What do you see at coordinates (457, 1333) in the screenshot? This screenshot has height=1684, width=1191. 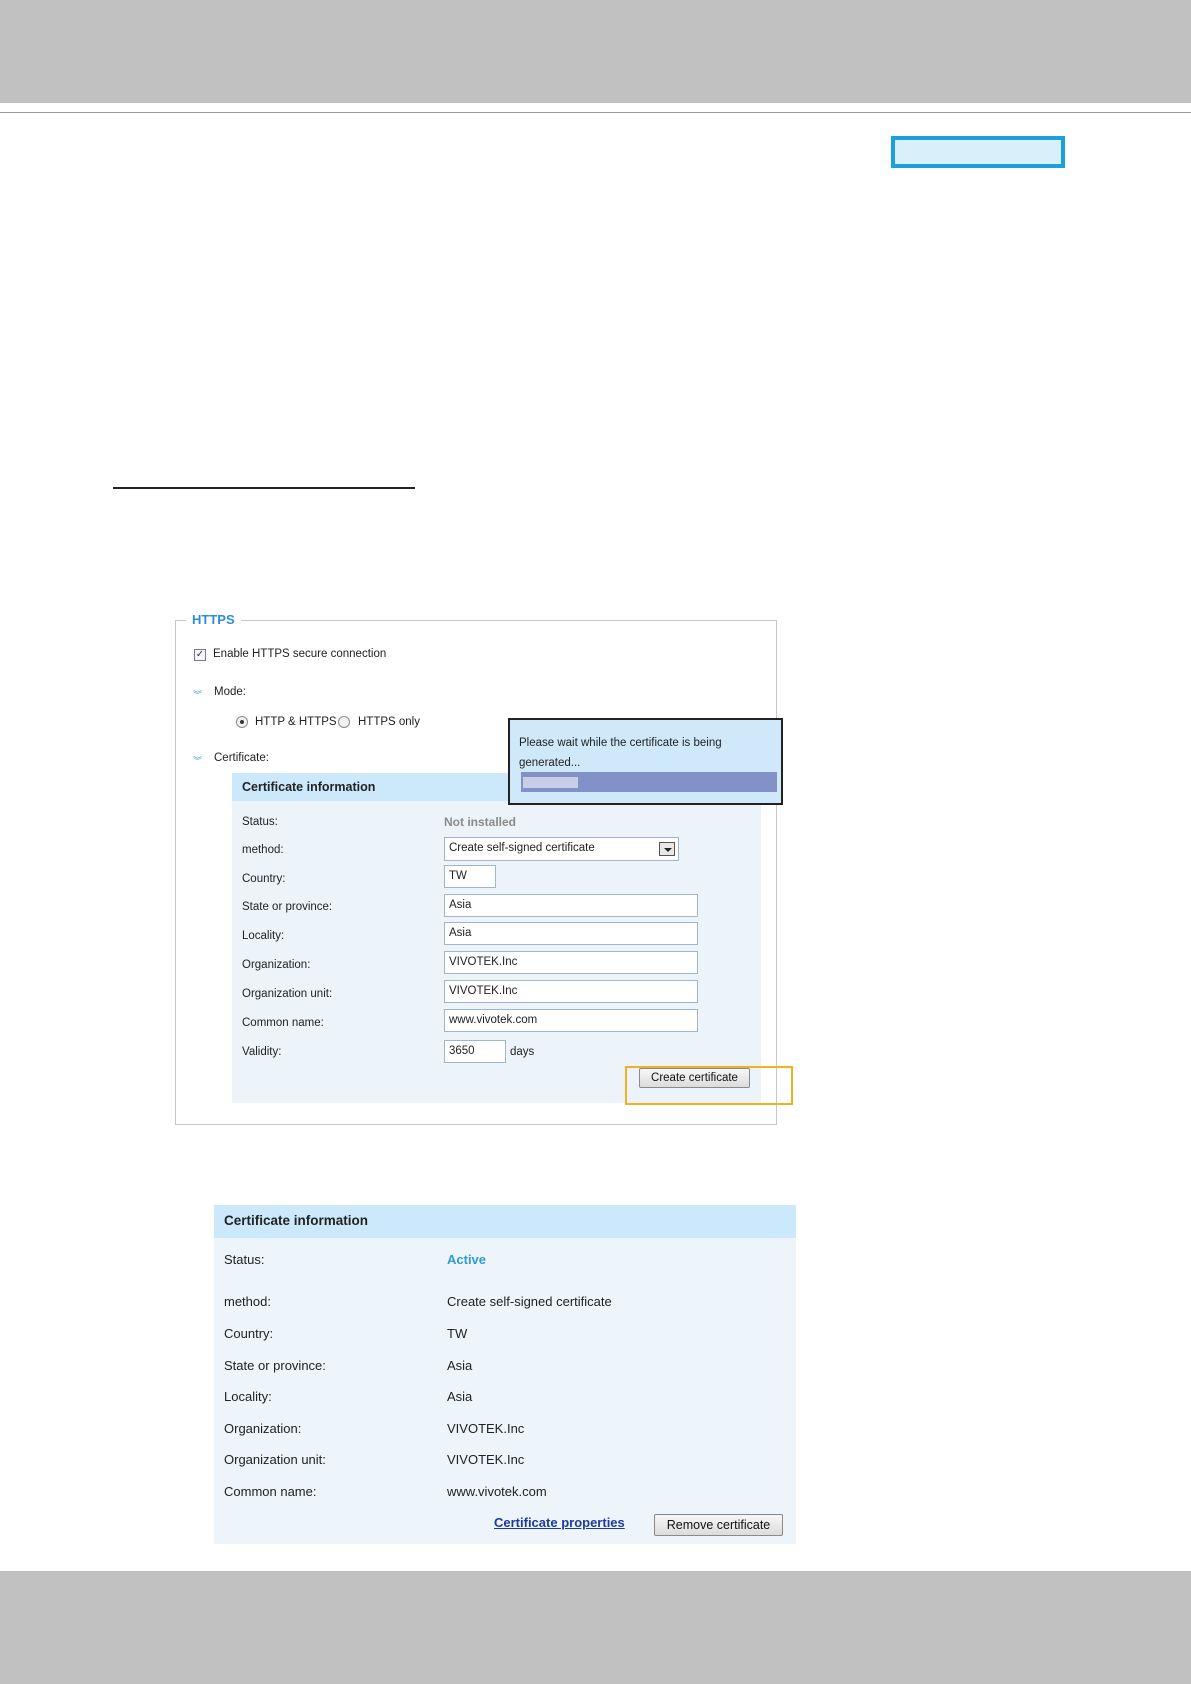 I see `info-country-value: TW` at bounding box center [457, 1333].